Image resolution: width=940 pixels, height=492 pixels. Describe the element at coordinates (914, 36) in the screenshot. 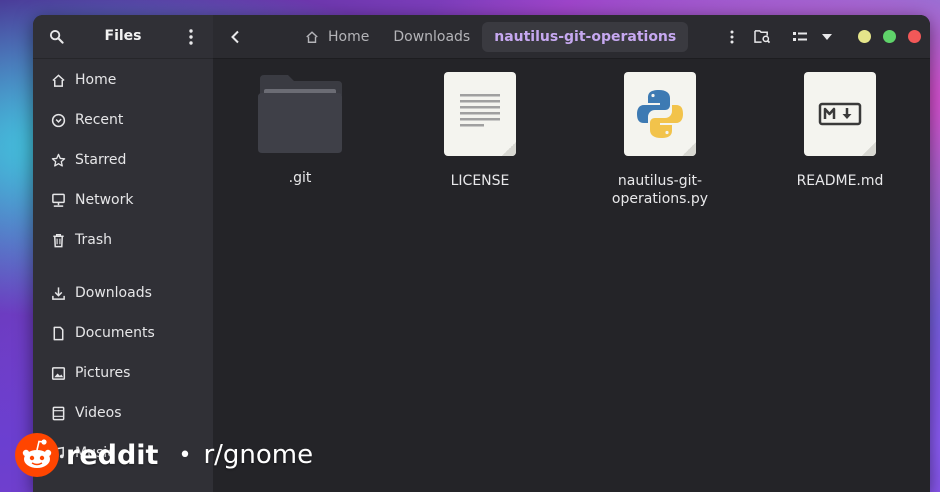

I see `close-button` at that location.